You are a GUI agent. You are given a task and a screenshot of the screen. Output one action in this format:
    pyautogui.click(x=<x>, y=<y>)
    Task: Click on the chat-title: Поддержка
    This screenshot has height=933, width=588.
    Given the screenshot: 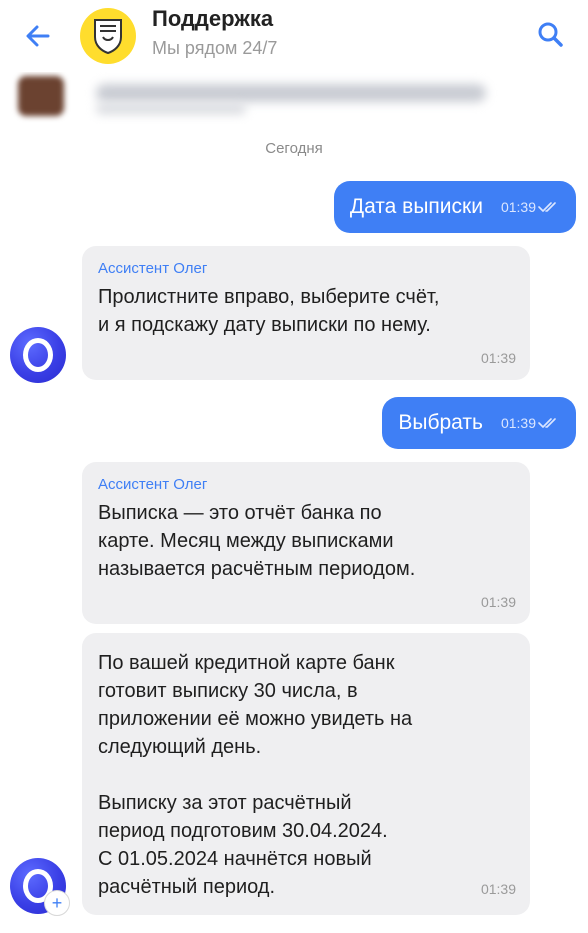 What is the action you would take?
    pyautogui.click(x=213, y=18)
    